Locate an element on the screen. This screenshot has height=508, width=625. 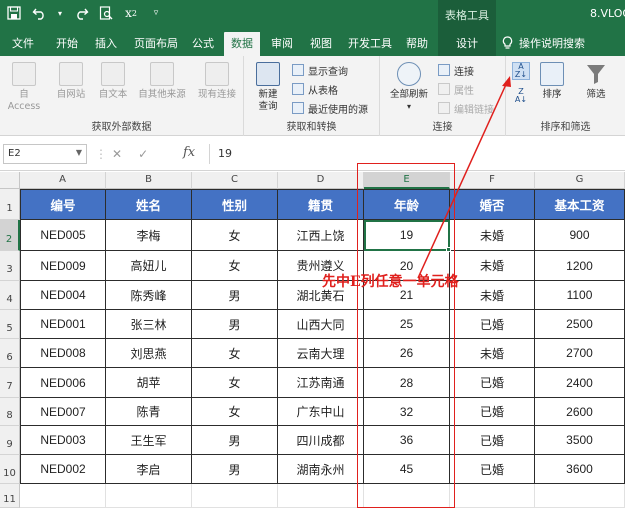
edit-links-button: 编辑链接 is located at coordinates (466, 108).